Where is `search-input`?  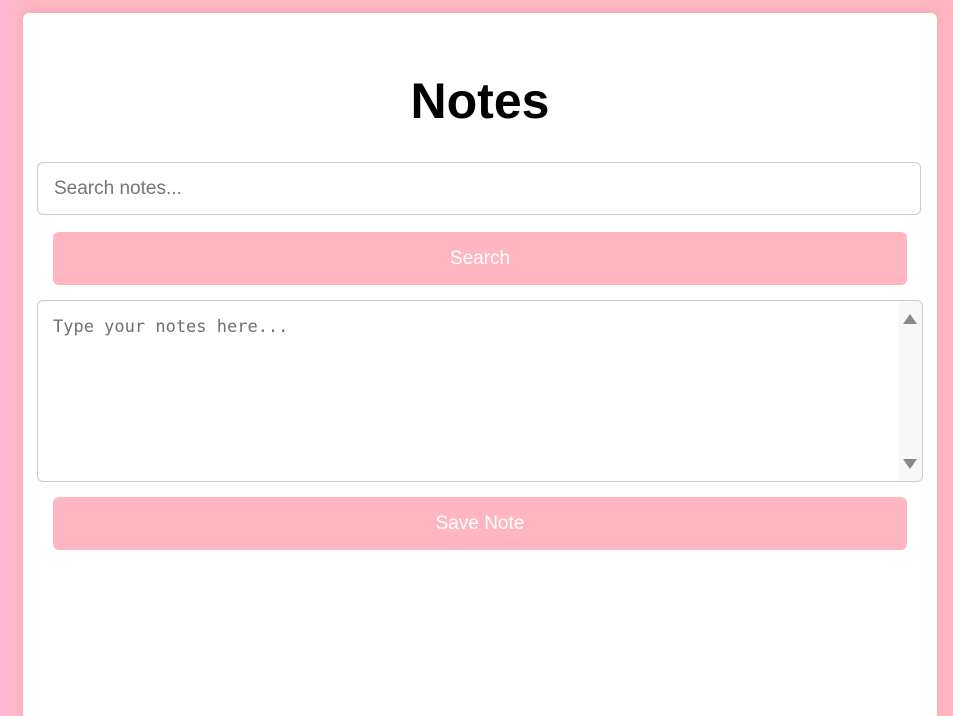
search-input is located at coordinates (479, 188).